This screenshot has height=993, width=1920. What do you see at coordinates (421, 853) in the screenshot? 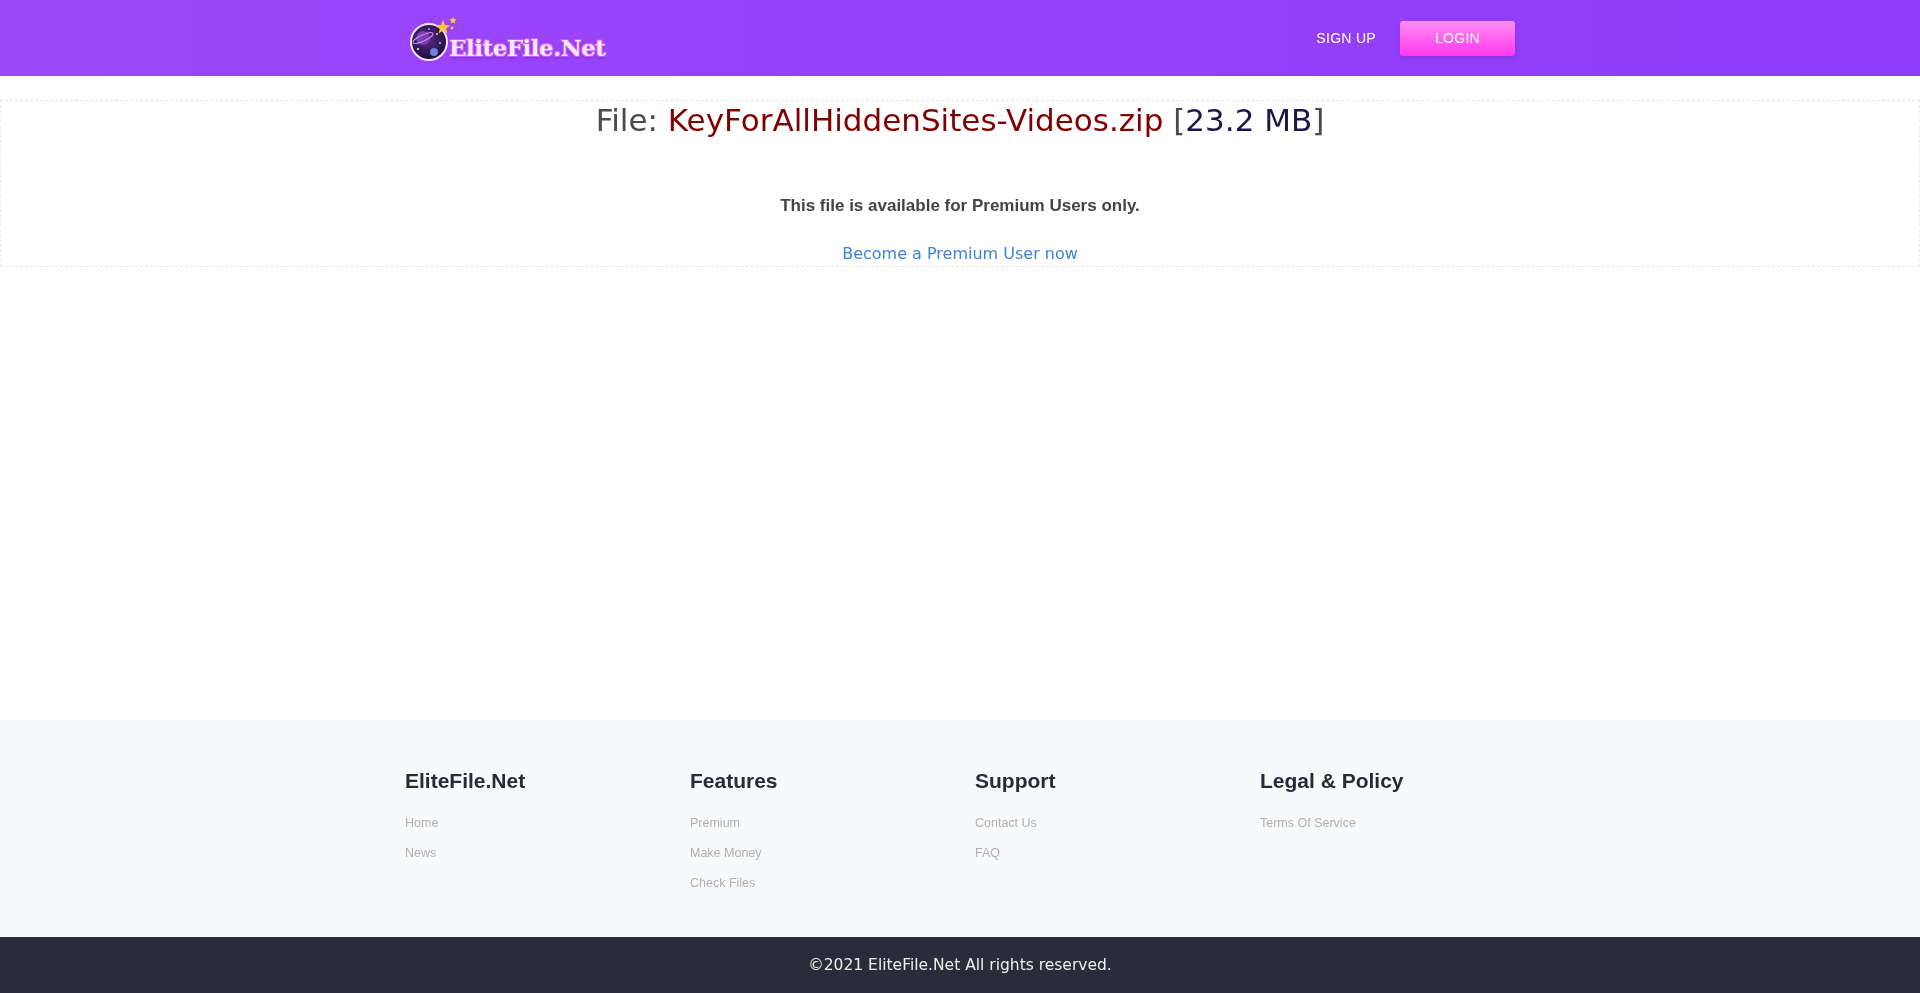
I see `footer-link: News` at bounding box center [421, 853].